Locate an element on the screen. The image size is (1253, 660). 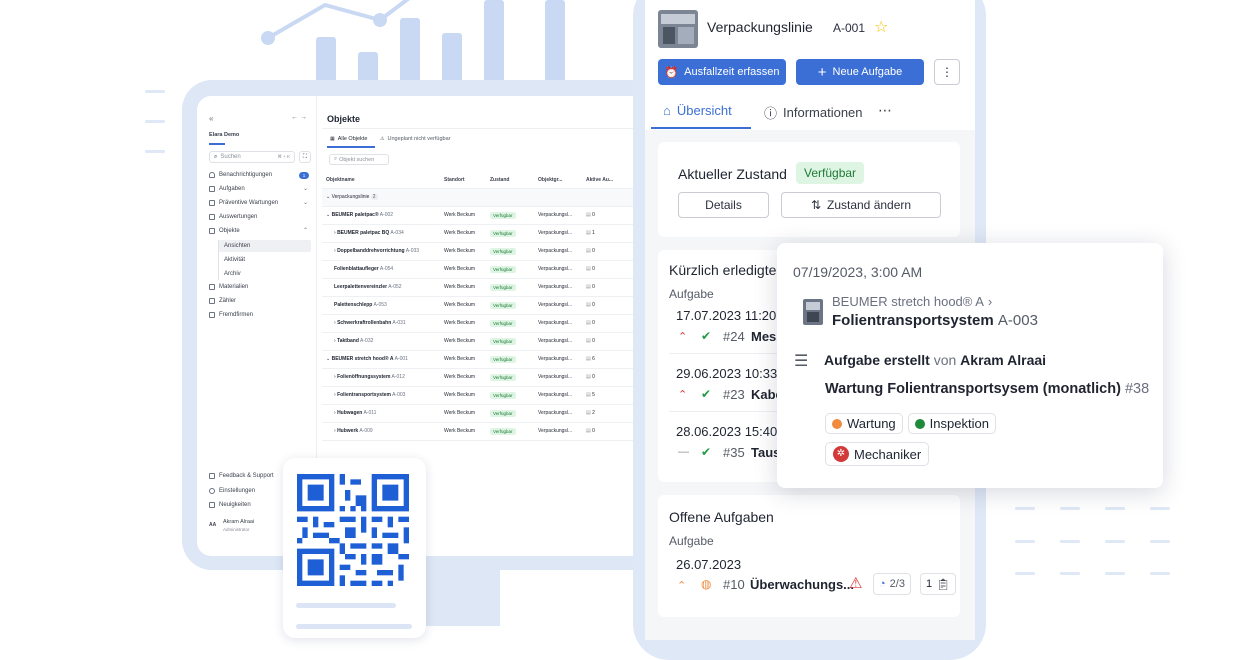
tag-label: Wartung is located at coordinates (871, 423).